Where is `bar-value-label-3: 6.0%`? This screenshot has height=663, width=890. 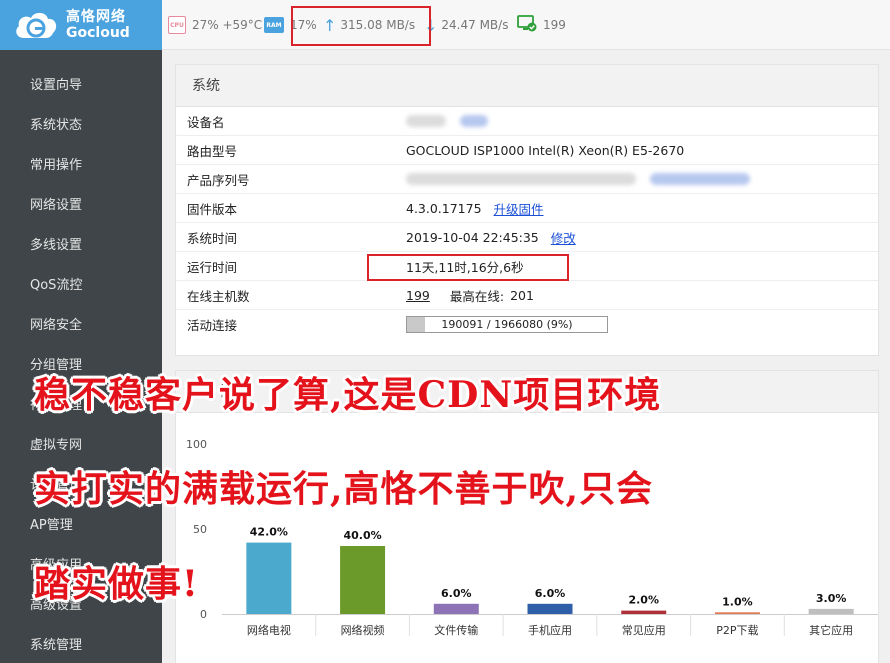
bar-value-label-3: 6.0% is located at coordinates (550, 593).